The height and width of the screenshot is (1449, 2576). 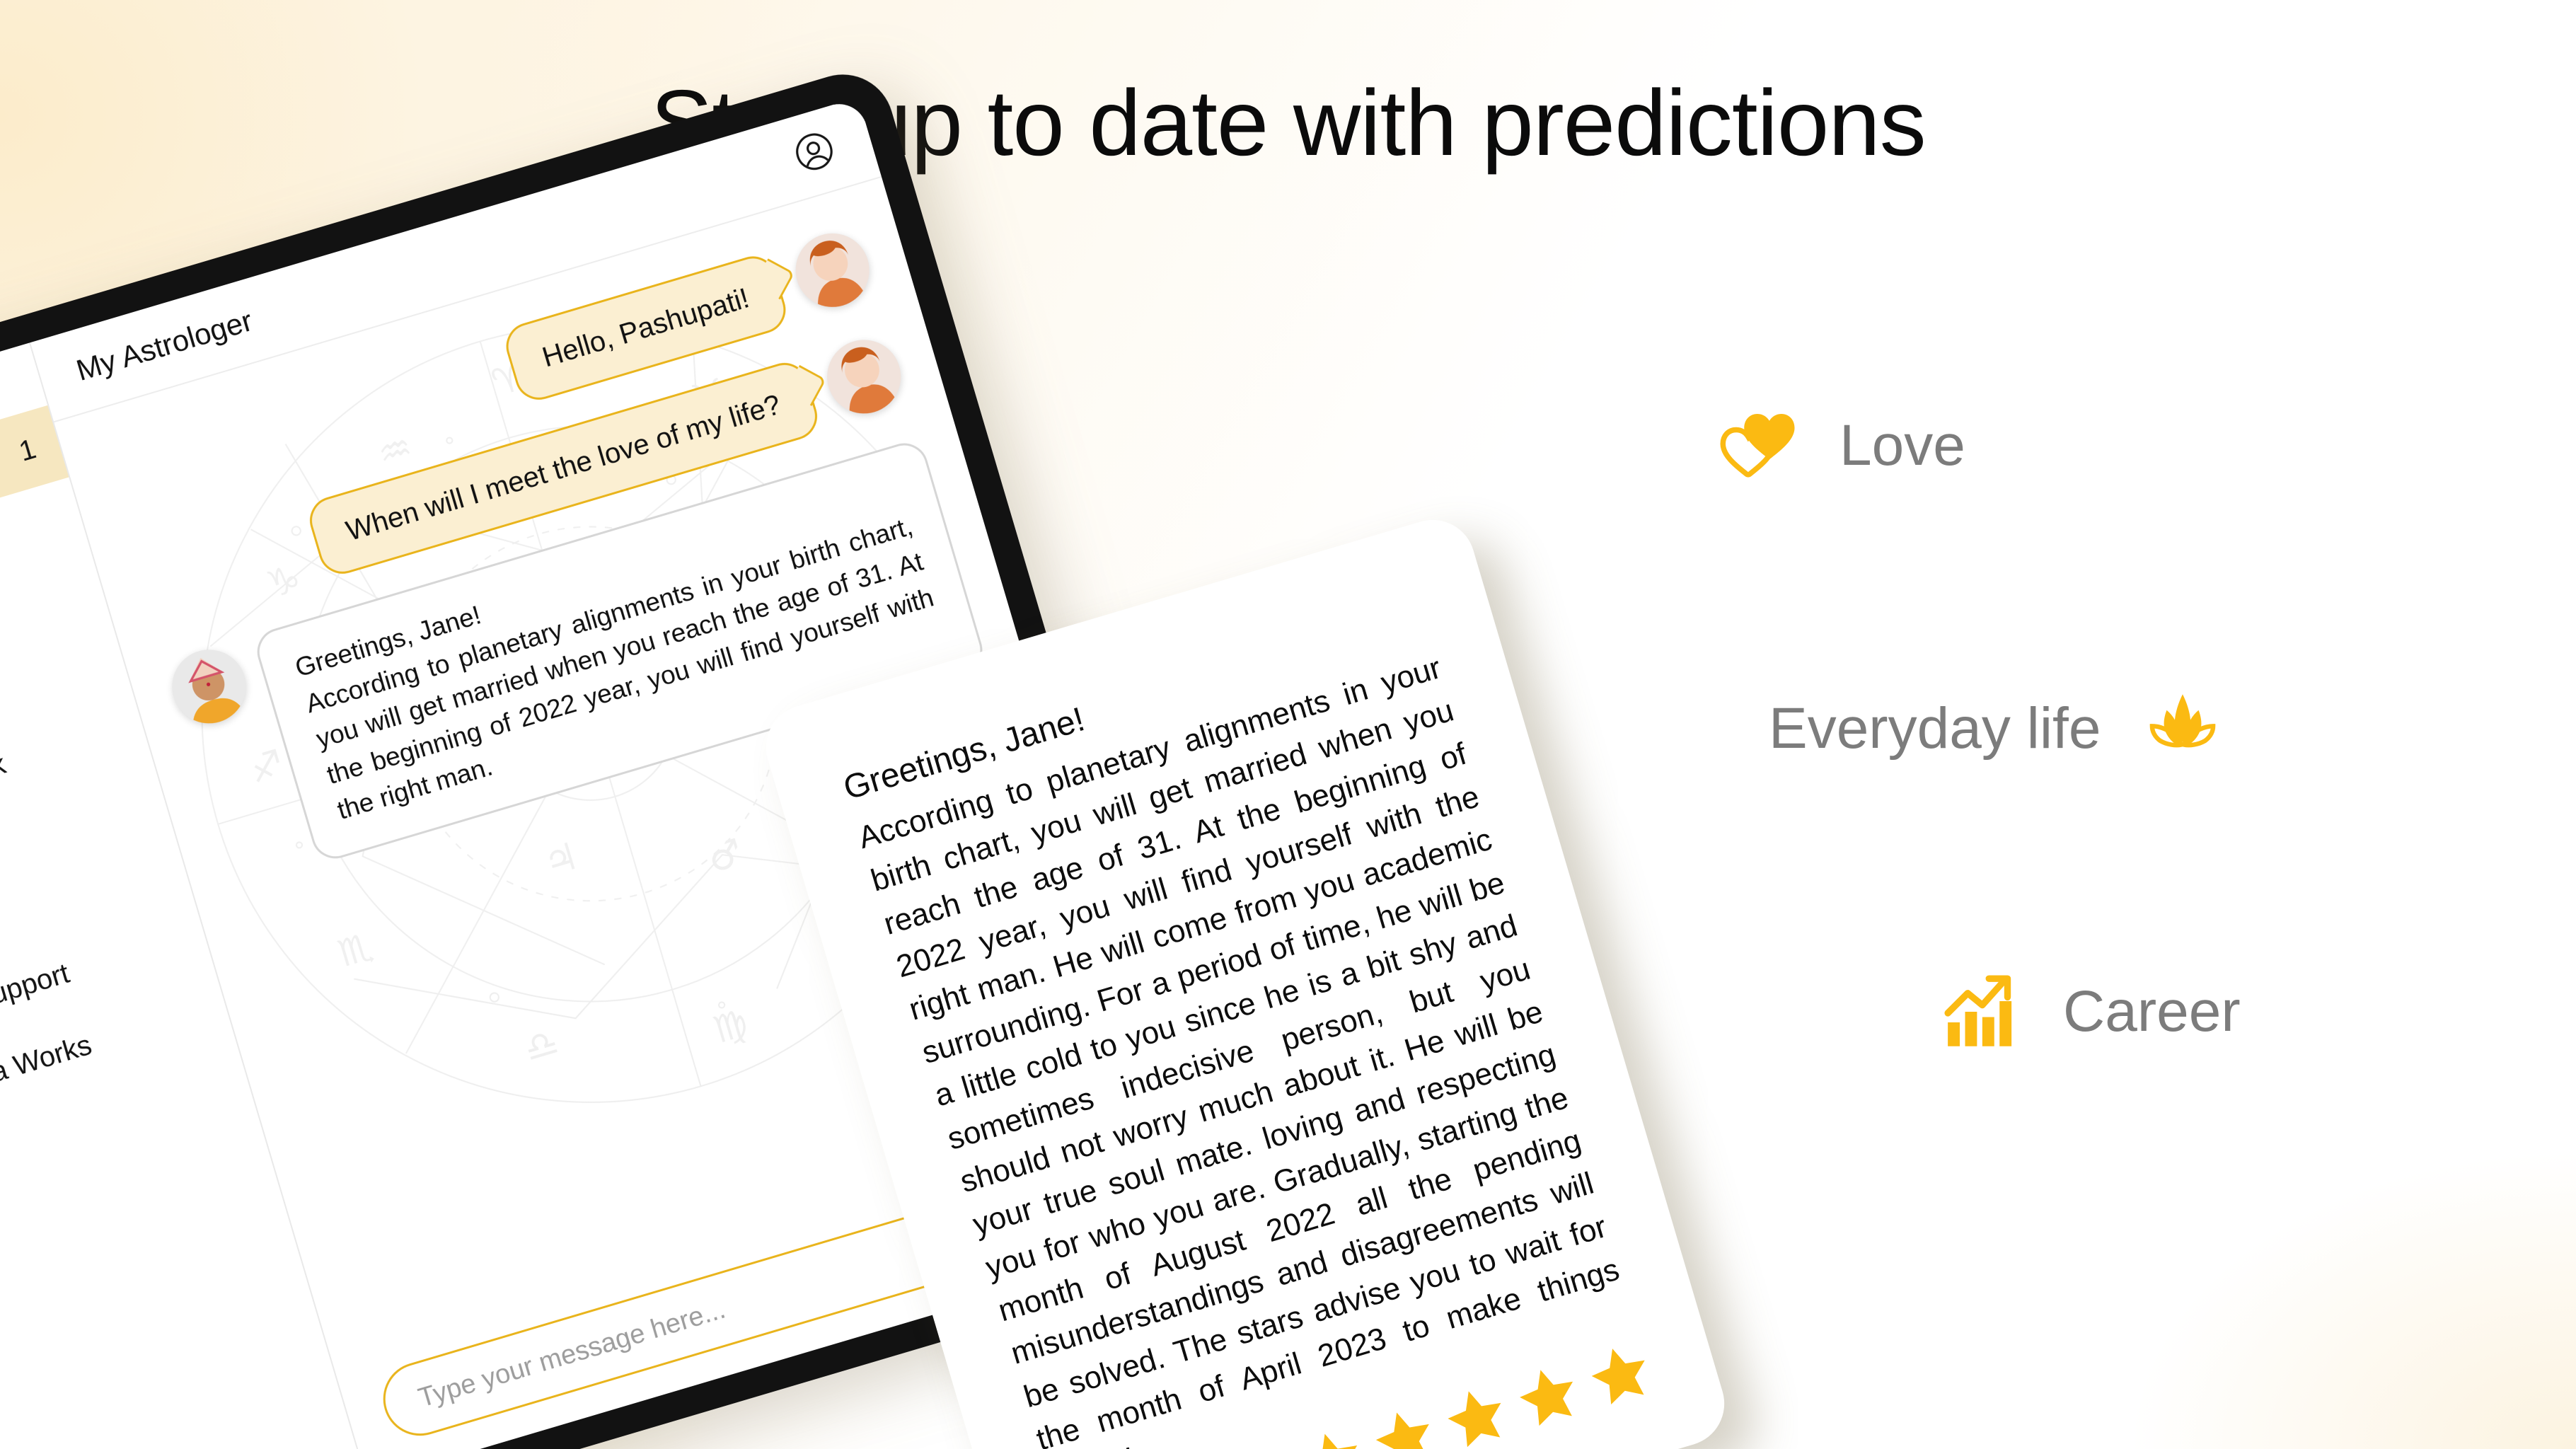 I want to click on feature-item-career: Career, so click(x=2090, y=1011).